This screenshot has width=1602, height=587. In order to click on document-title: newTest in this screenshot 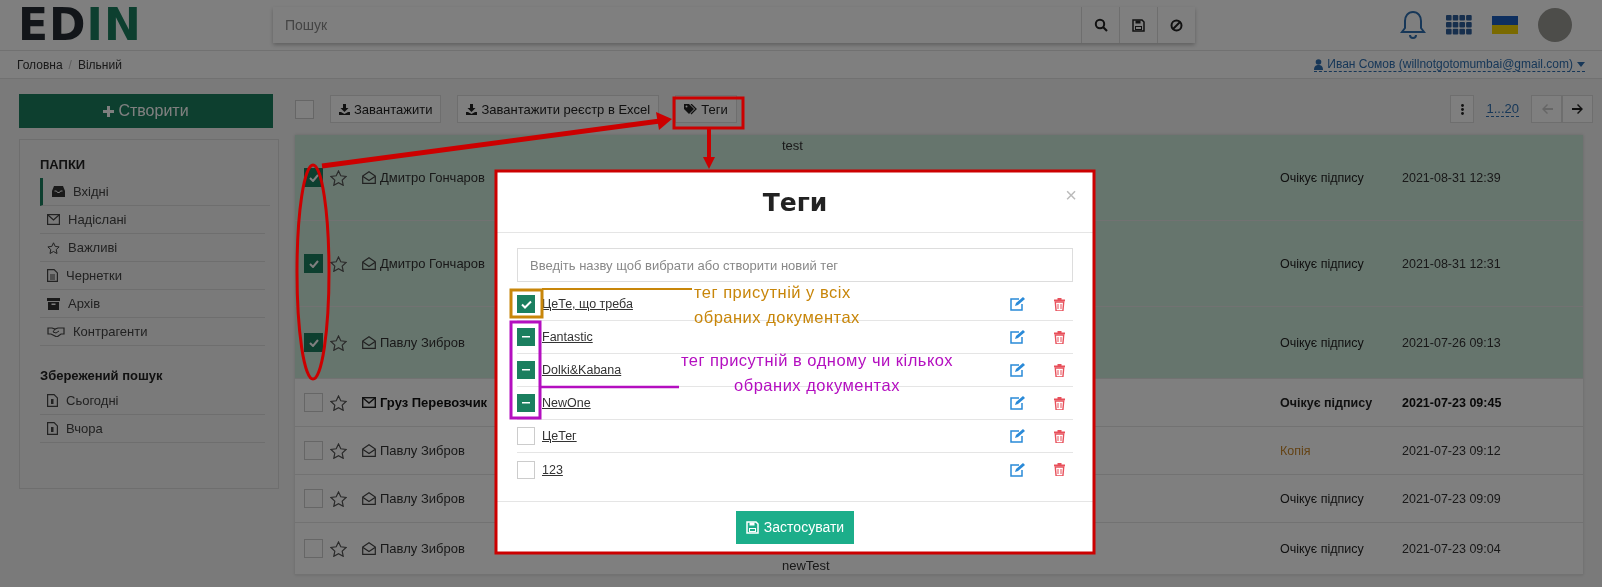, I will do `click(806, 565)`.